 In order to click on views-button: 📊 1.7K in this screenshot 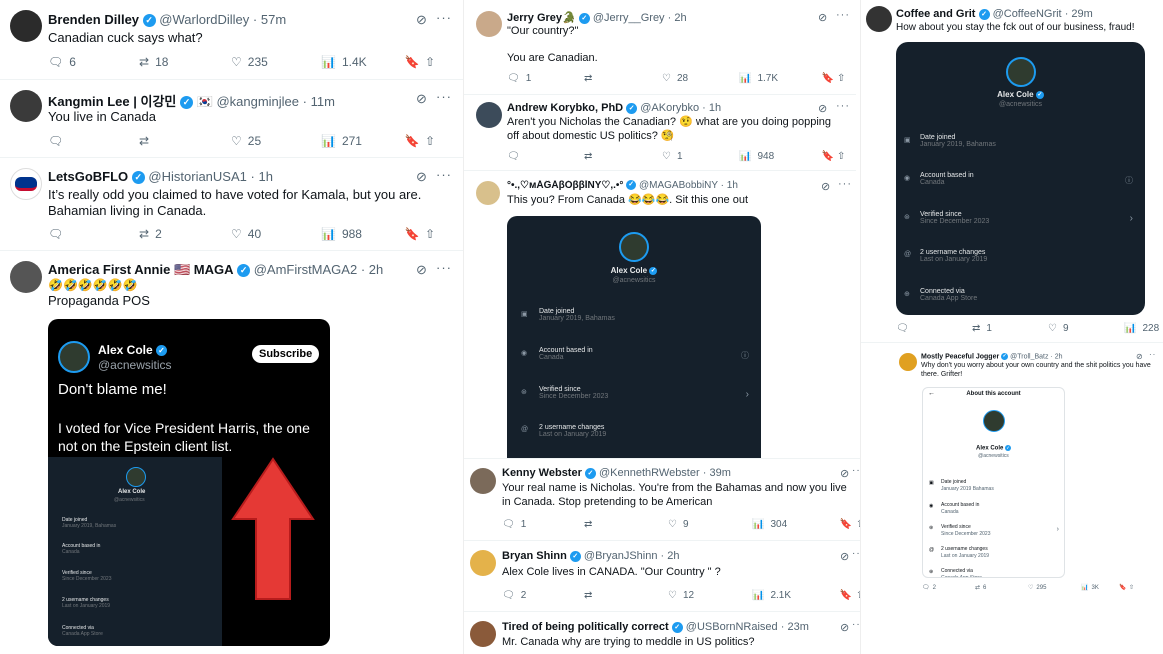, I will do `click(779, 78)`.